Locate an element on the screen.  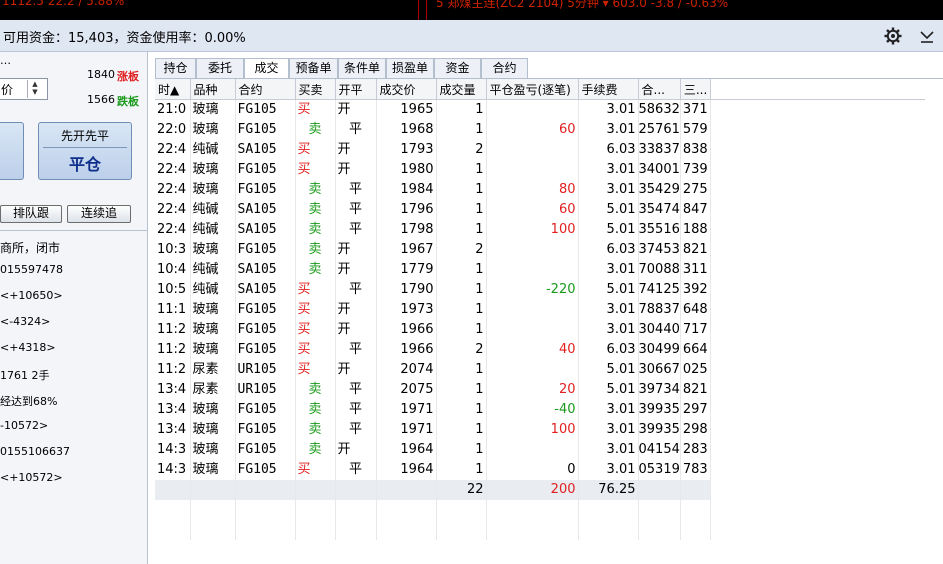
tab-2: 成交 is located at coordinates (266, 68).